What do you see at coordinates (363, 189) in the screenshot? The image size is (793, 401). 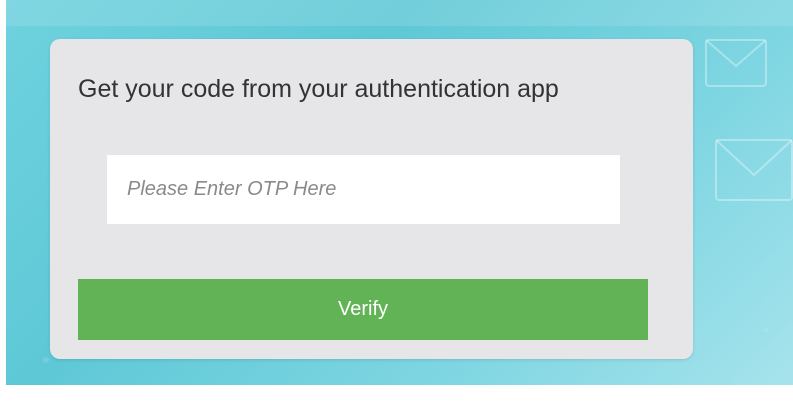 I see `otp-input` at bounding box center [363, 189].